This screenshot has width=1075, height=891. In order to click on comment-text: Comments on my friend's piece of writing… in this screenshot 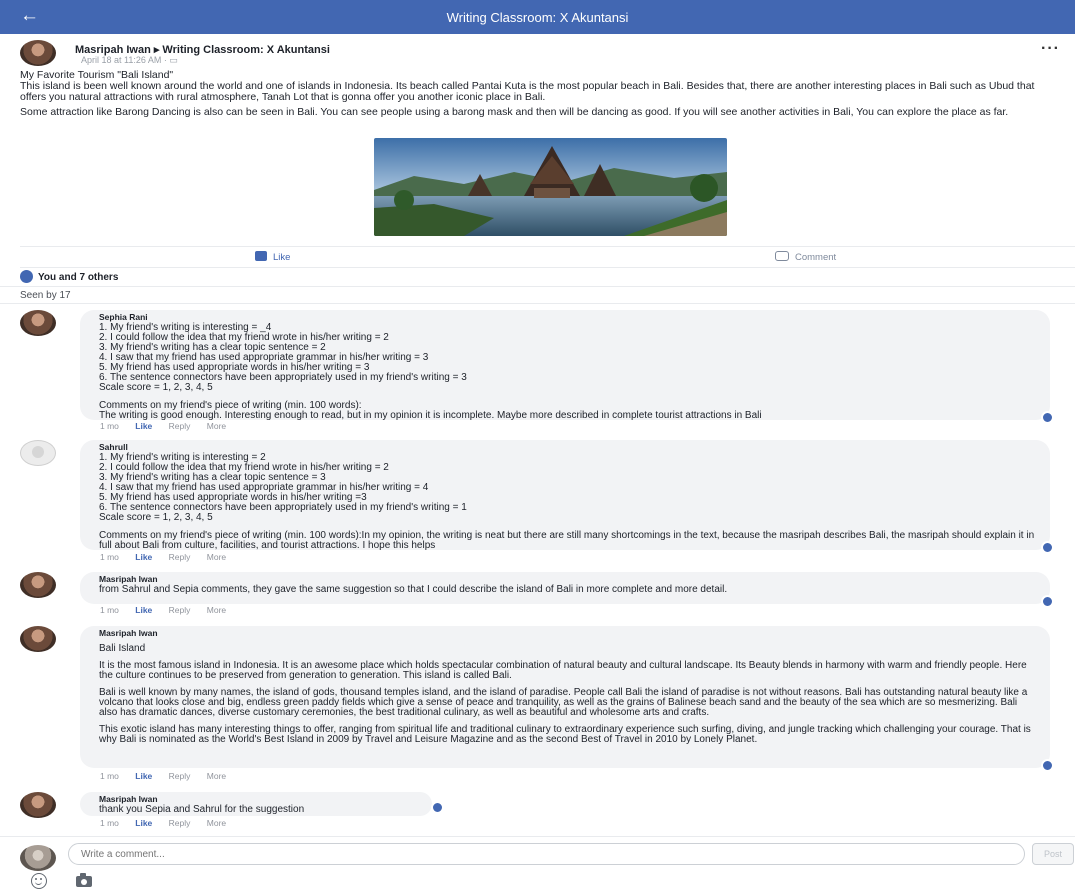, I will do `click(567, 540)`.